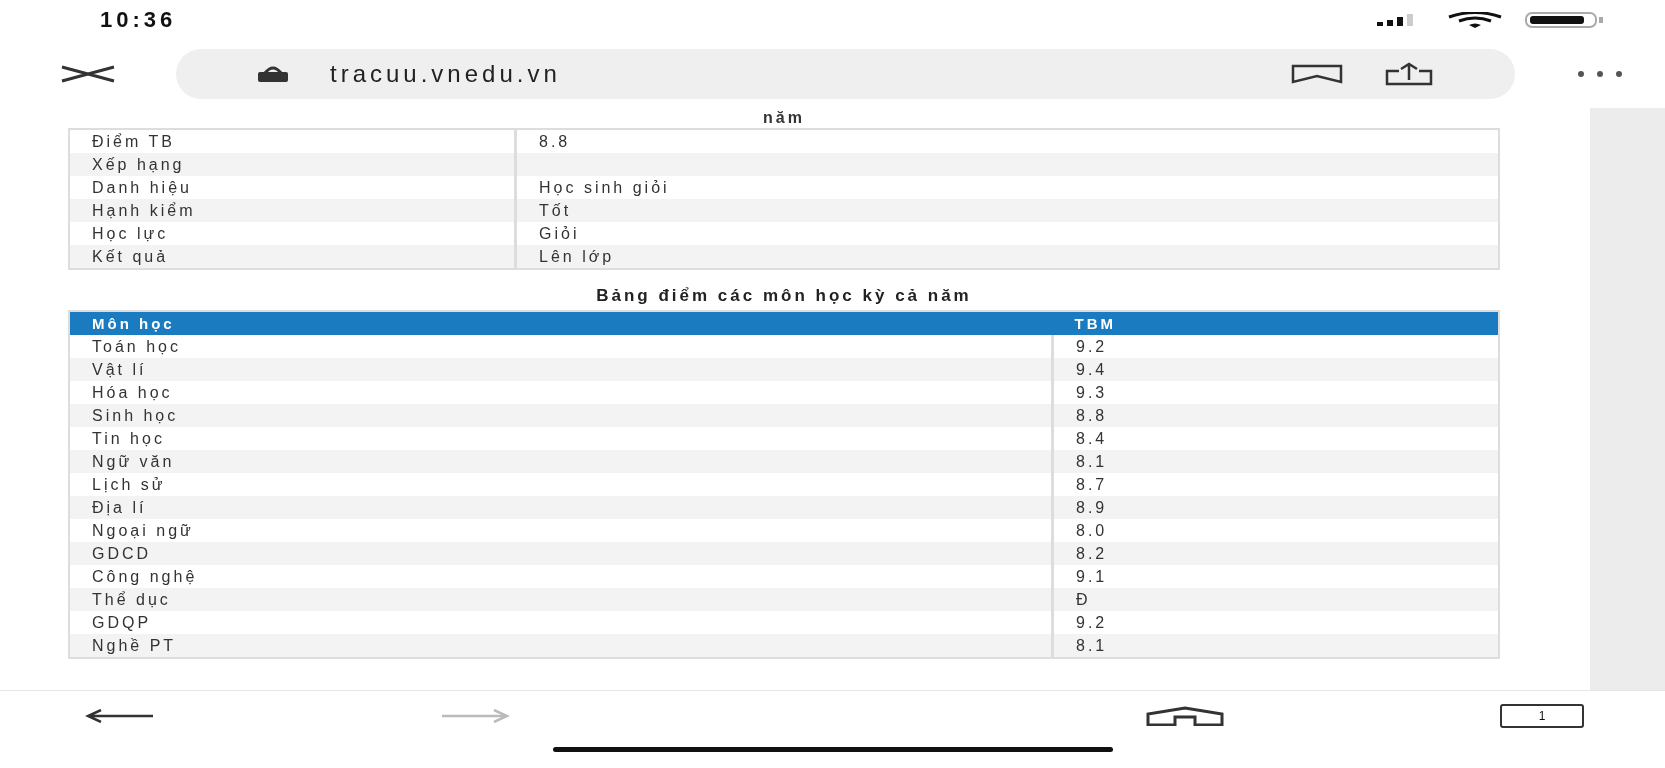 This screenshot has height=768, width=1665. What do you see at coordinates (561, 484) in the screenshot?
I see `table-cell: Lịch sử` at bounding box center [561, 484].